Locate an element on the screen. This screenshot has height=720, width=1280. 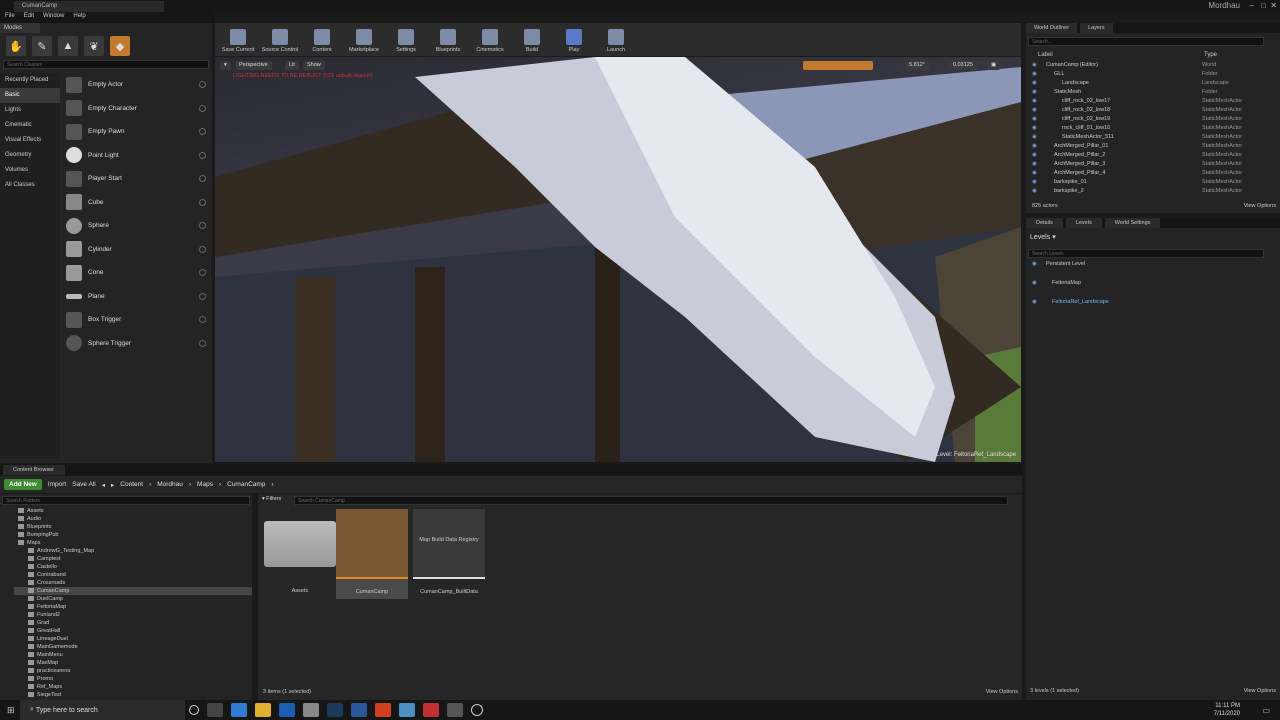
folder-item: Funland2 is located at coordinates (133, 615).